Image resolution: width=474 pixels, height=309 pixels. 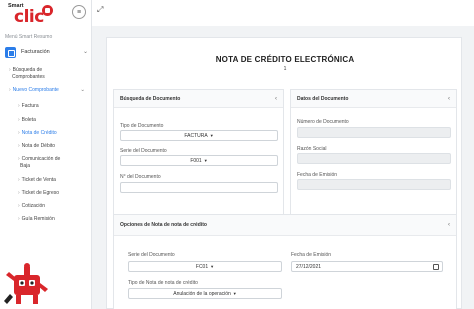 What do you see at coordinates (151, 255) in the screenshot?
I see `opciones-serie-label: Serie del Documento` at bounding box center [151, 255].